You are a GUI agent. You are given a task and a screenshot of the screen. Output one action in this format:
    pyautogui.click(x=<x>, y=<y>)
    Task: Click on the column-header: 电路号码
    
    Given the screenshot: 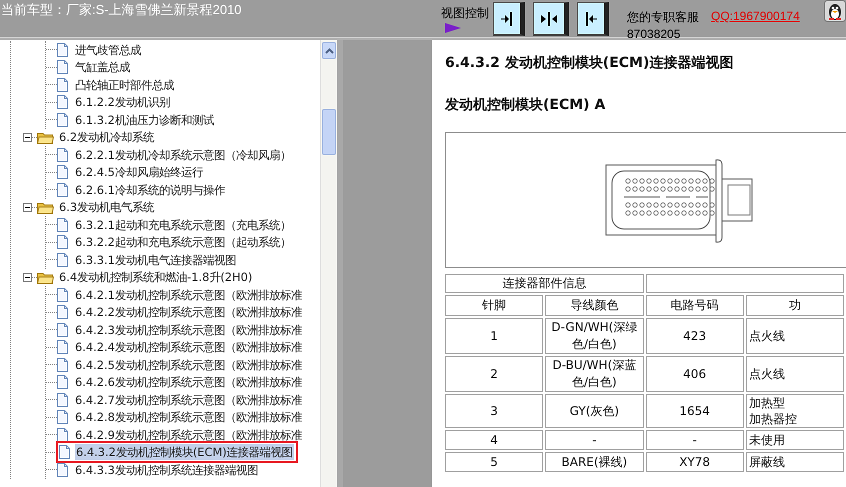 What is the action you would take?
    pyautogui.click(x=695, y=305)
    